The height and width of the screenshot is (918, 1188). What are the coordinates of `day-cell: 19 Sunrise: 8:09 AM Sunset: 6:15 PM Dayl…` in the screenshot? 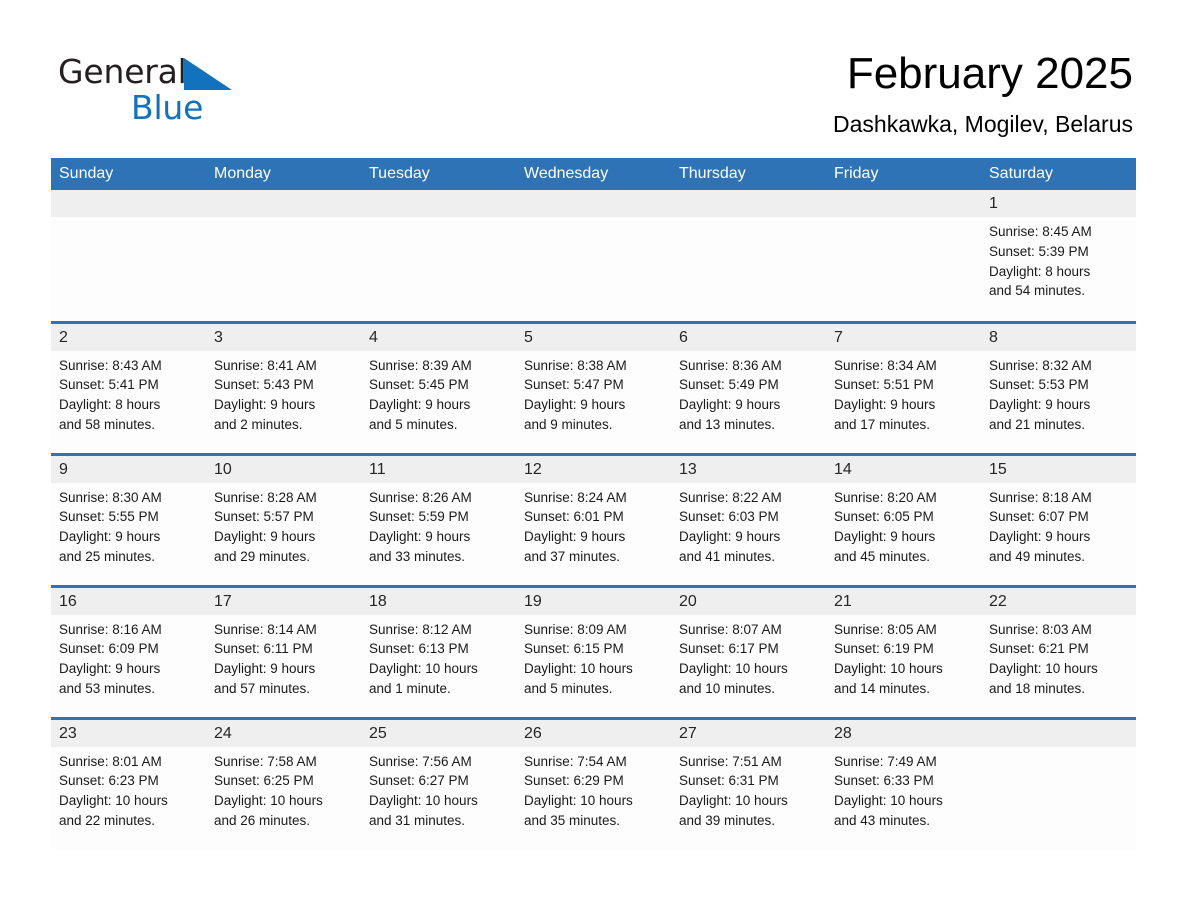 It's located at (593, 651).